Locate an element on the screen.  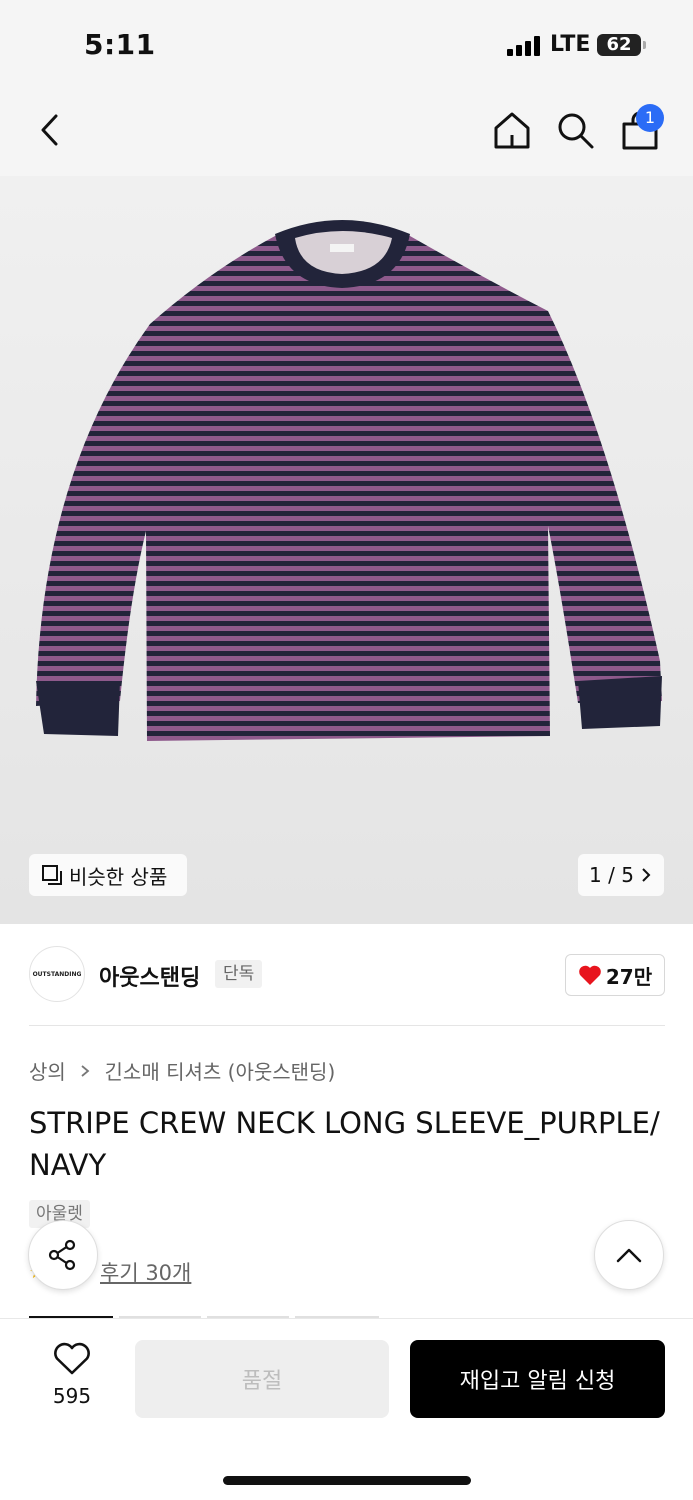
exclusive-tag: 단독 is located at coordinates (239, 974).